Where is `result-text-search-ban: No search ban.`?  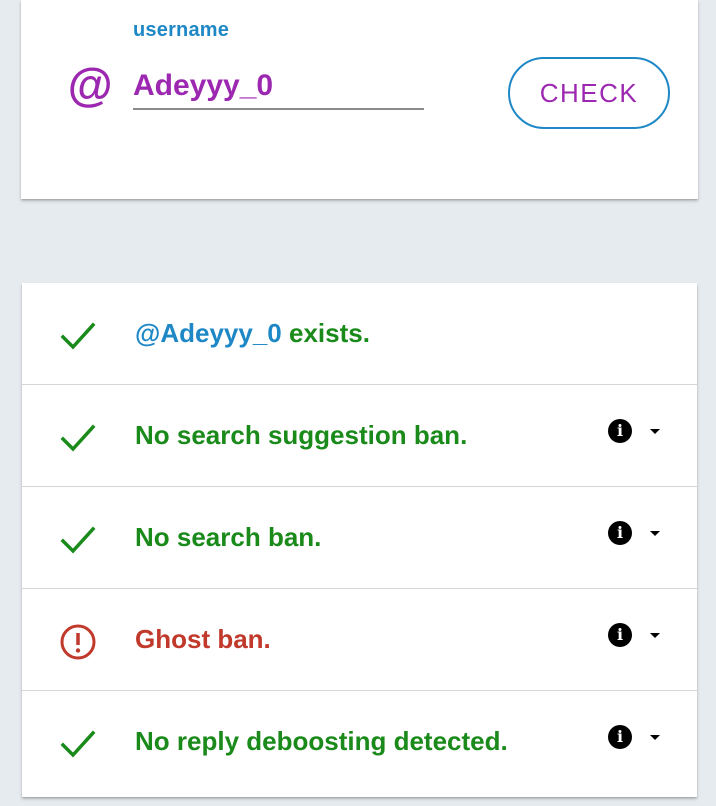 result-text-search-ban: No search ban. is located at coordinates (228, 537).